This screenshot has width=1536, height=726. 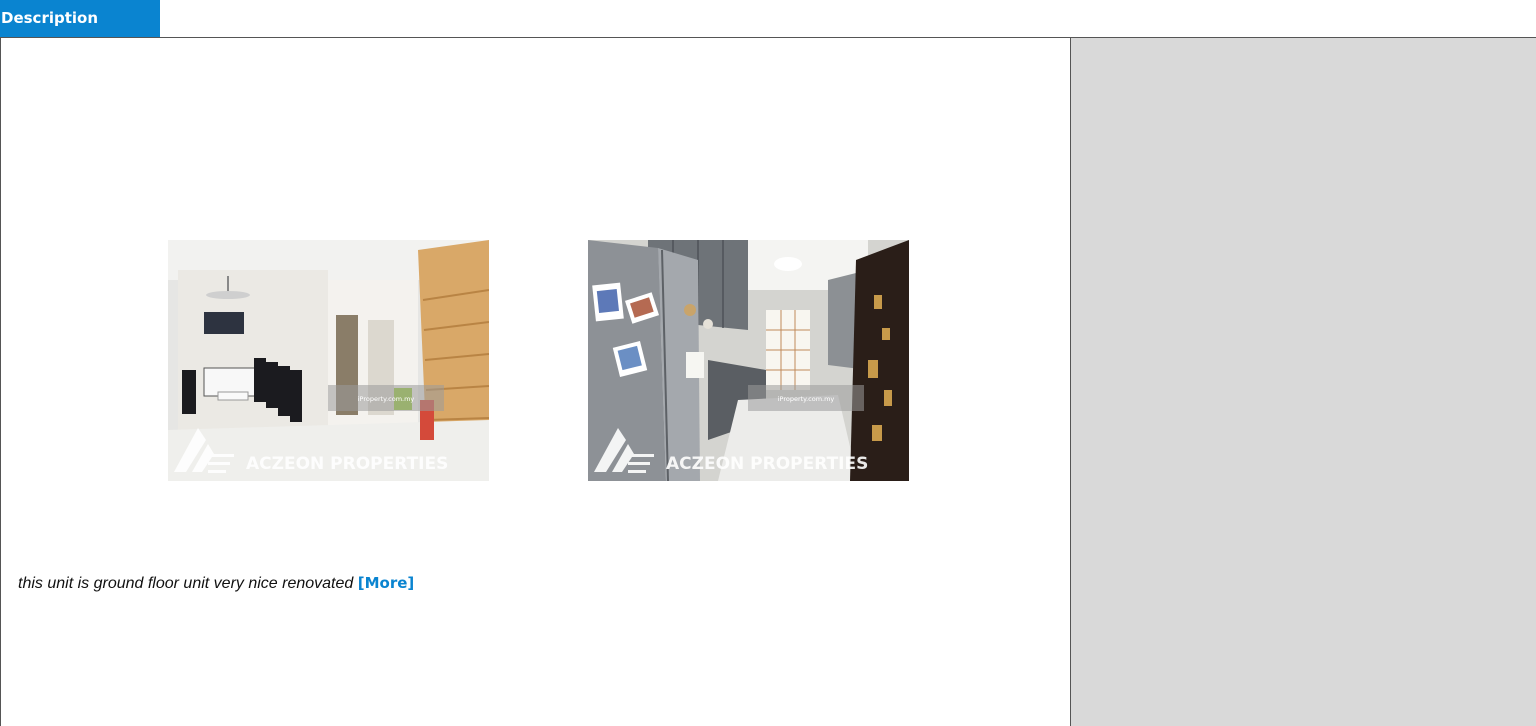 I want to click on photo-2-brand-watermark: ACZEON PROPERTIES, so click(x=767, y=464).